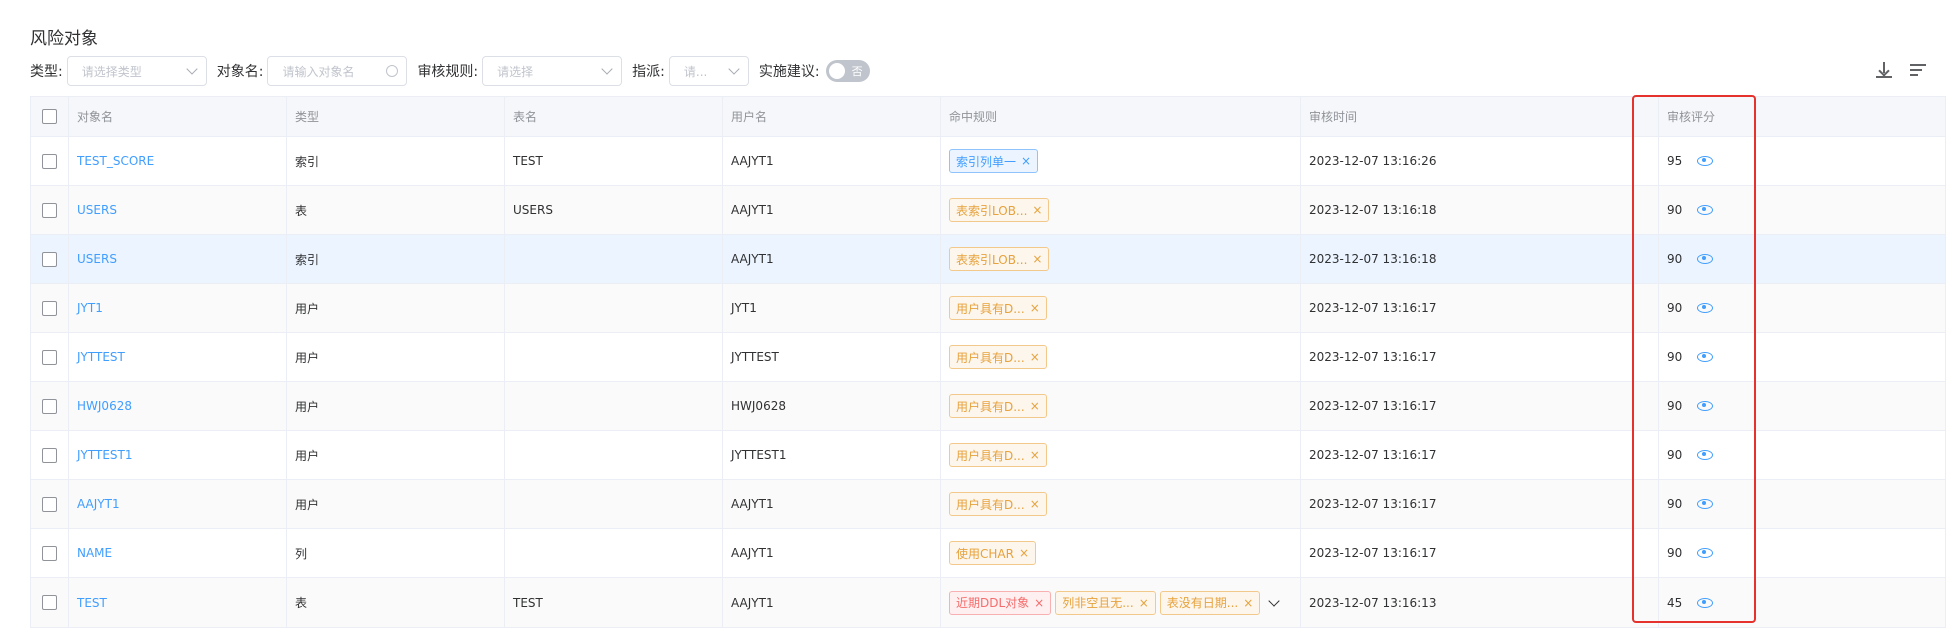  What do you see at coordinates (1121, 455) in the screenshot?
I see `rules-cell: 用户具有D... ×` at bounding box center [1121, 455].